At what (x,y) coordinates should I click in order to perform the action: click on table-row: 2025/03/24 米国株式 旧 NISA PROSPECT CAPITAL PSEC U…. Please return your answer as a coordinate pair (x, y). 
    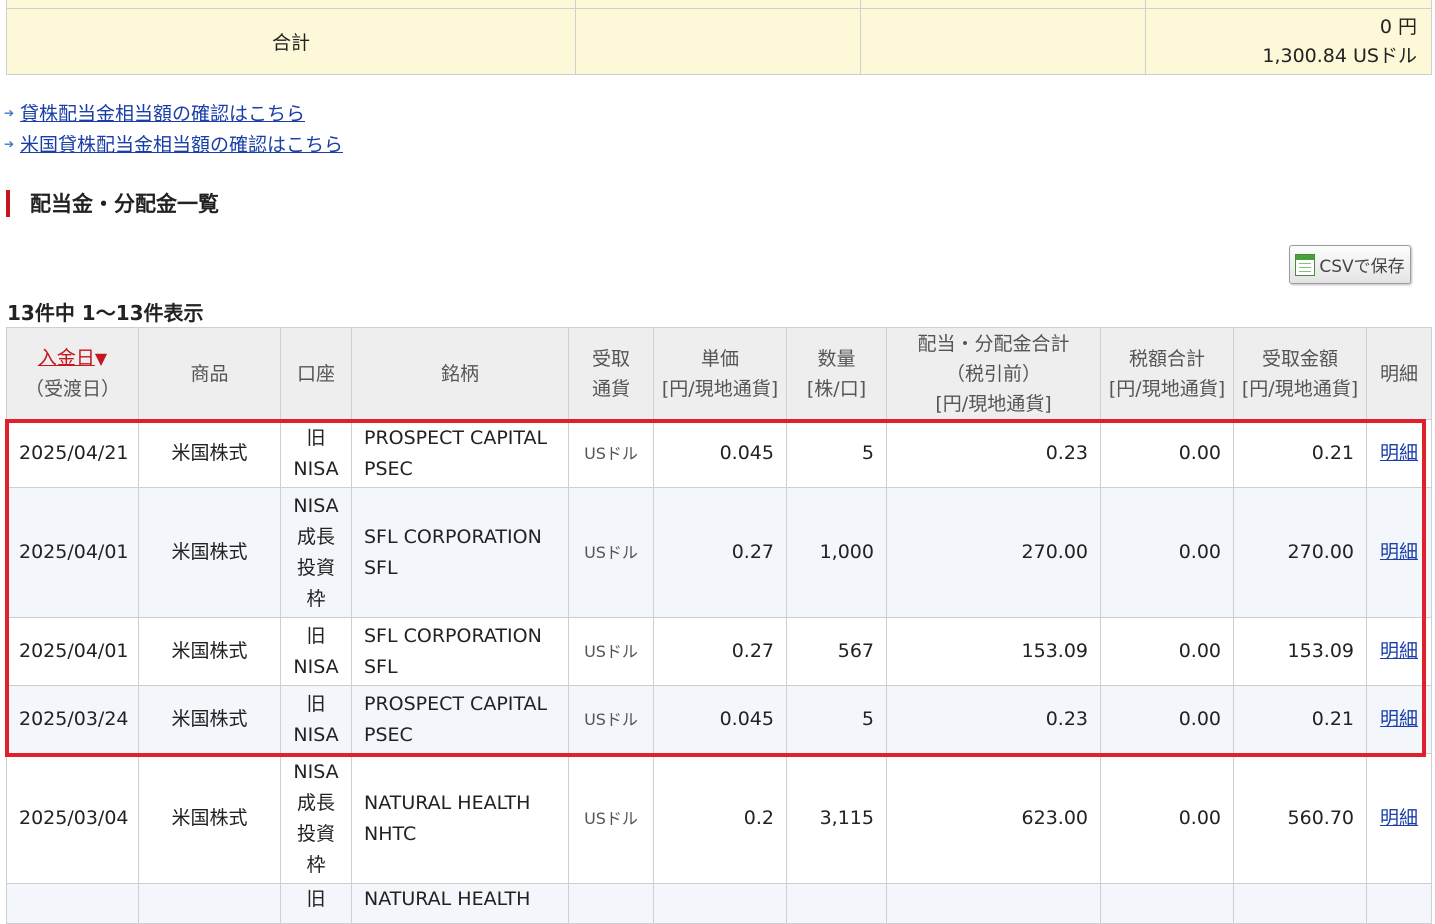
    Looking at the image, I should click on (719, 719).